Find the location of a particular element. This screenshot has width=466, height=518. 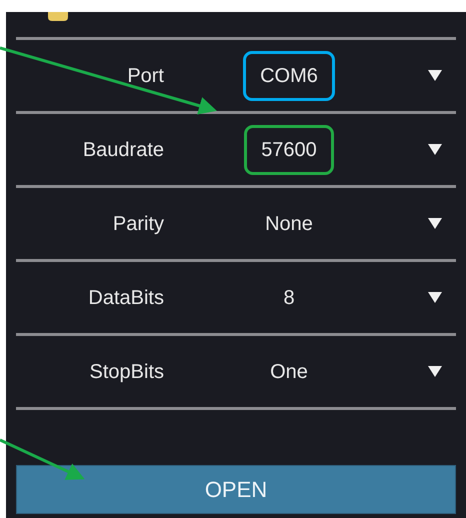

dropdown-value: COM6 is located at coordinates (289, 75).